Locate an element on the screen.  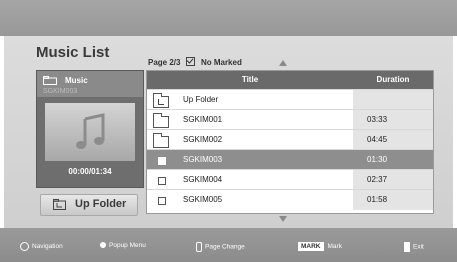
row-duration: 01:30 is located at coordinates (377, 159).